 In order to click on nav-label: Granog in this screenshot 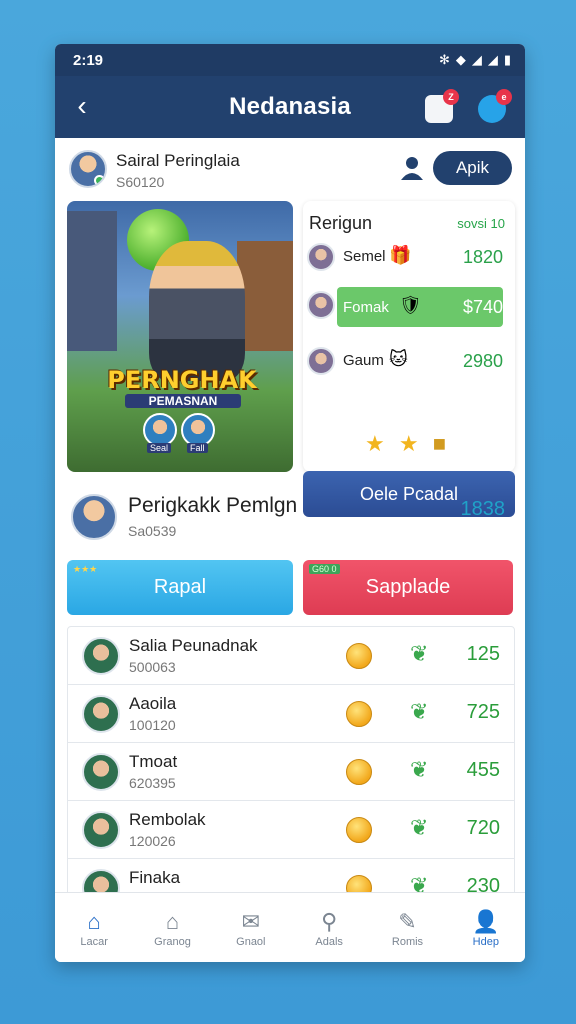, I will do `click(172, 941)`.